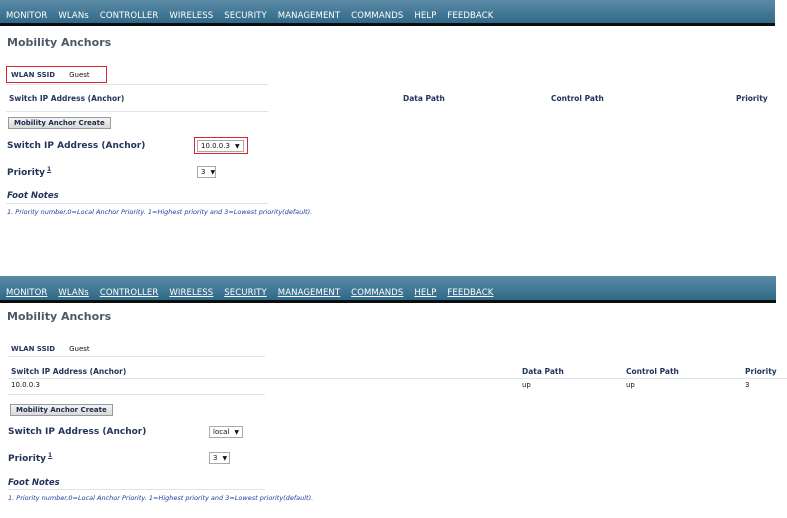  I want to click on switch-ip-selected-value: 10.0.0.3, so click(215, 146).